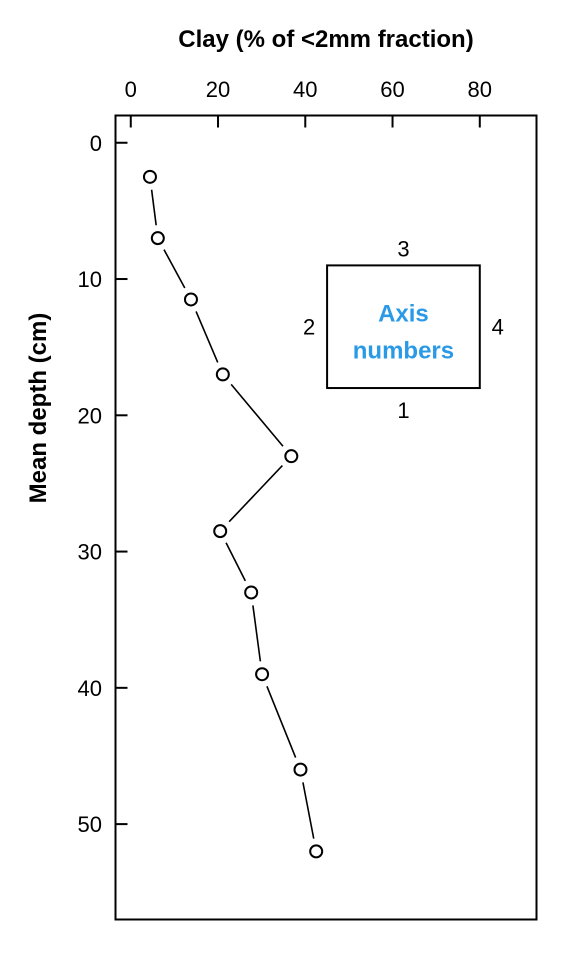 This screenshot has width=576, height=960. I want to click on side-label-left: 2, so click(309, 327).